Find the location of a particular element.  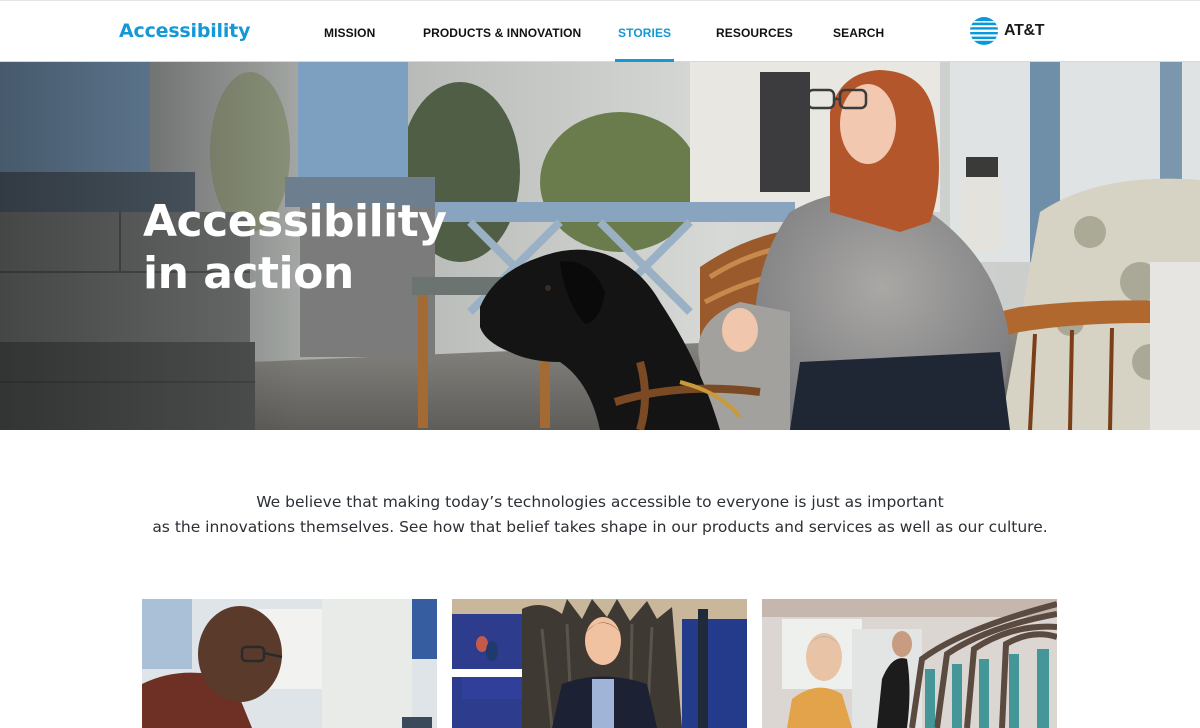

nav-stories: STORIES is located at coordinates (644, 44).